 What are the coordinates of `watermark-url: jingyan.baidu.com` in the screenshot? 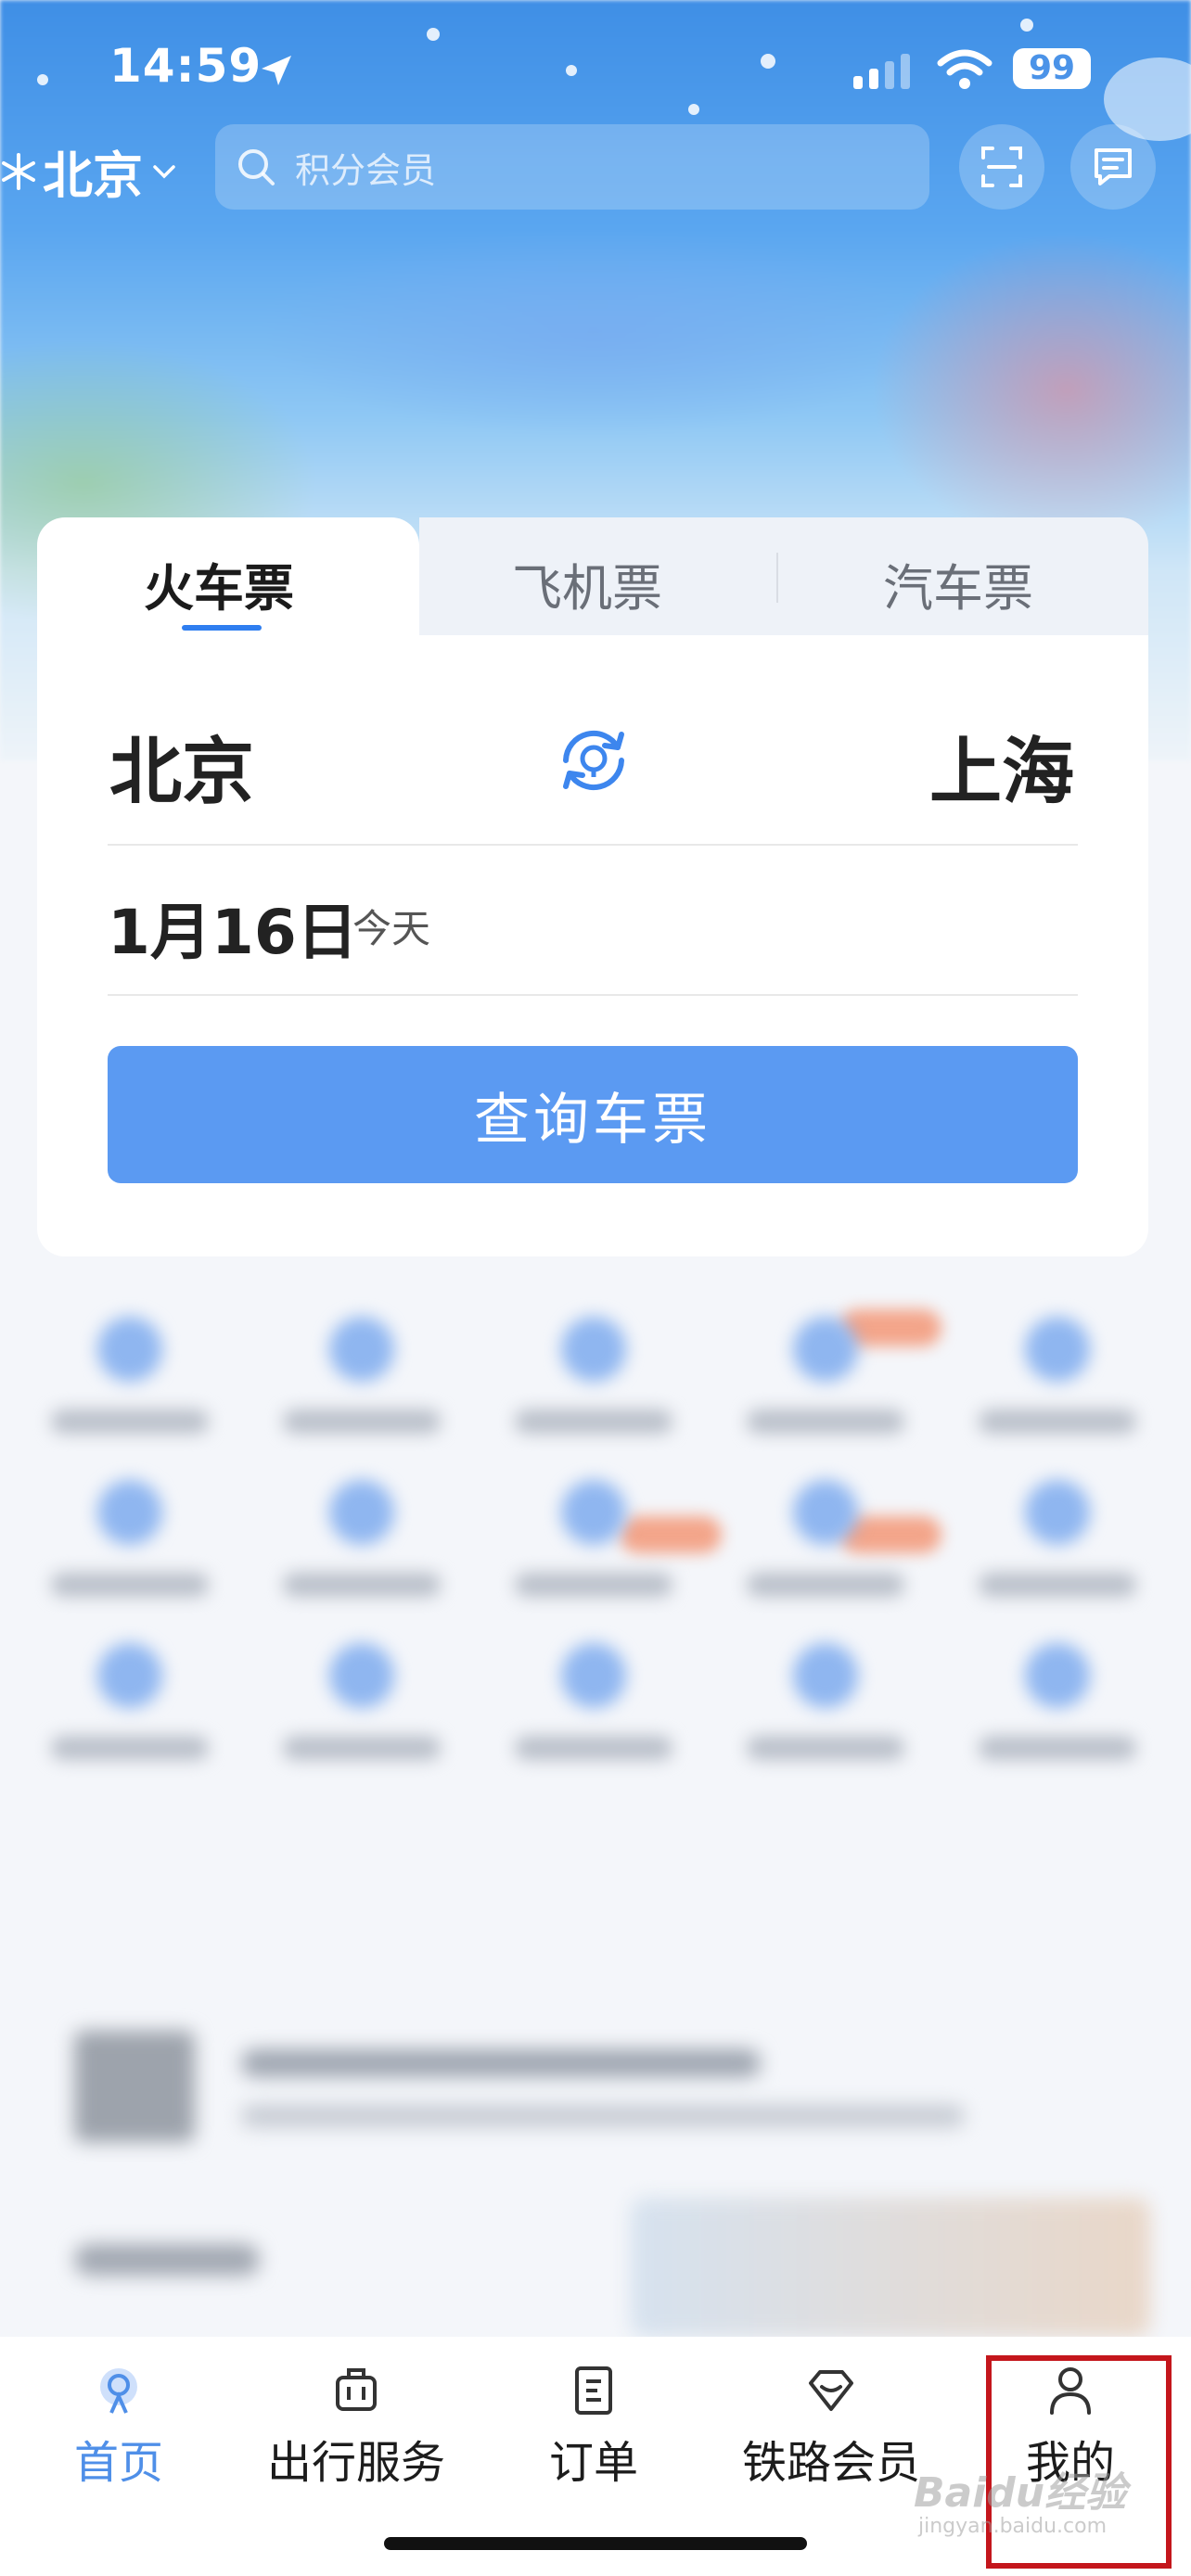 It's located at (1013, 2527).